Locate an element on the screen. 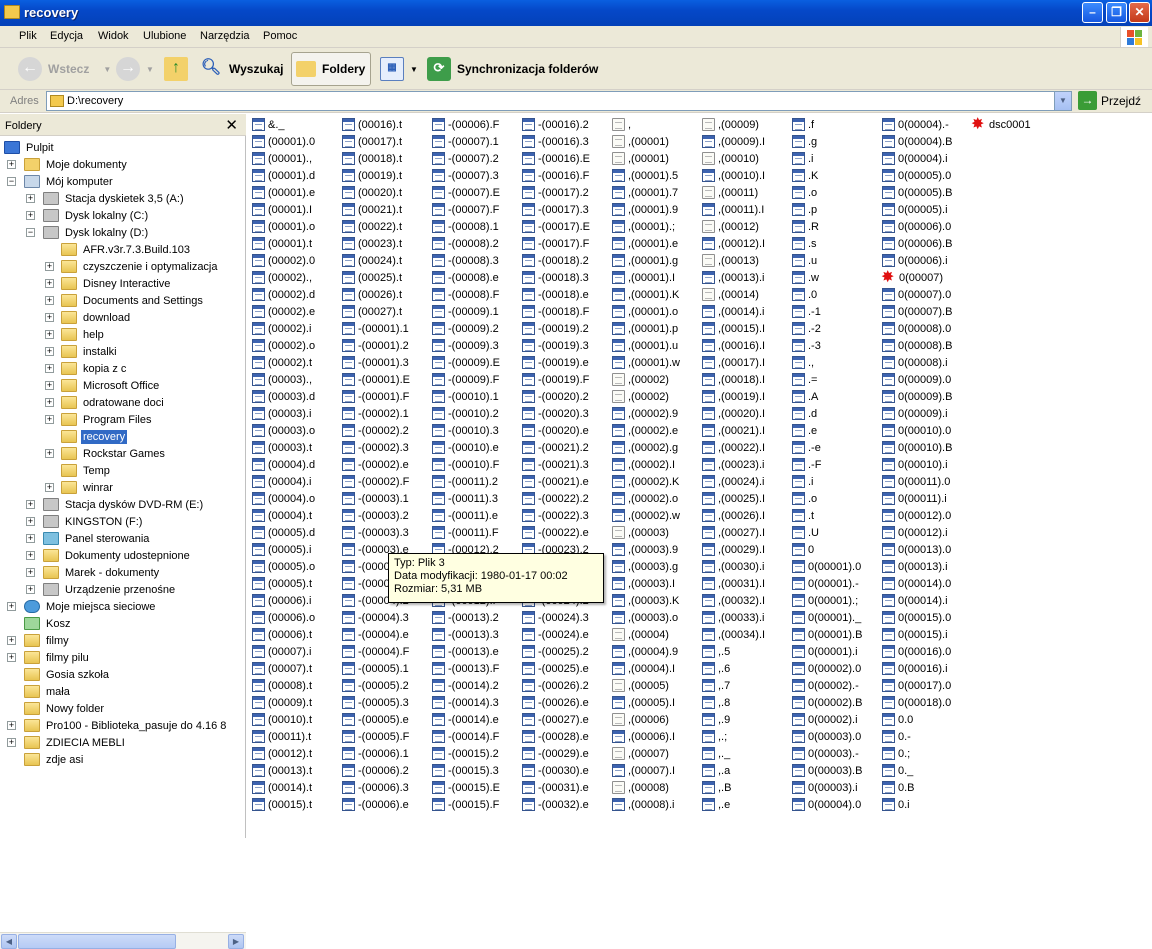 This screenshot has height=949, width=1152. tree-item: + Pro100 - Biblioteka_pasuje do 4.16 8 is located at coordinates (117, 725).